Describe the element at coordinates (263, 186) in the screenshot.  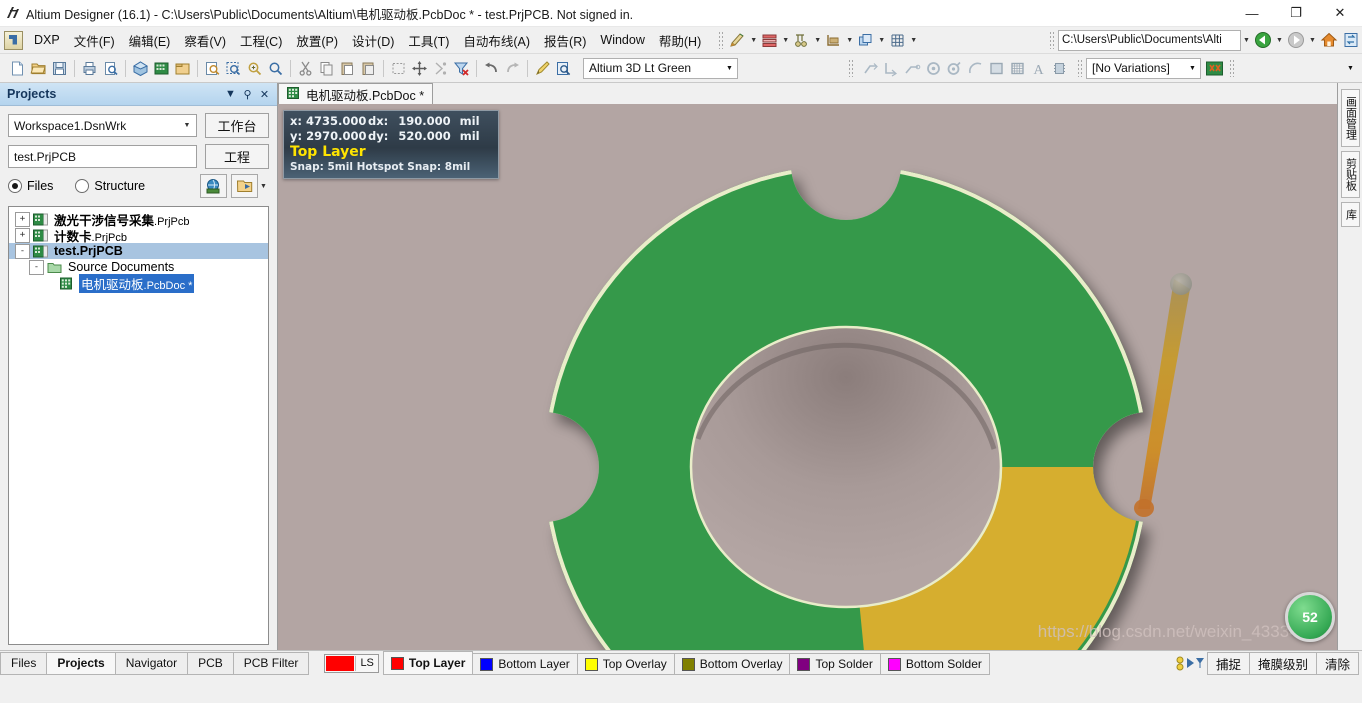
I see `project-open-chevron-down-icon: ▼` at that location.